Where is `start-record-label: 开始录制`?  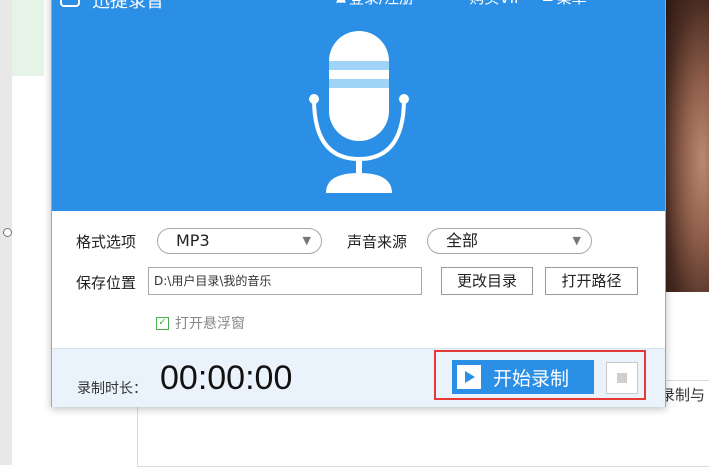 start-record-label: 开始录制 is located at coordinates (531, 378).